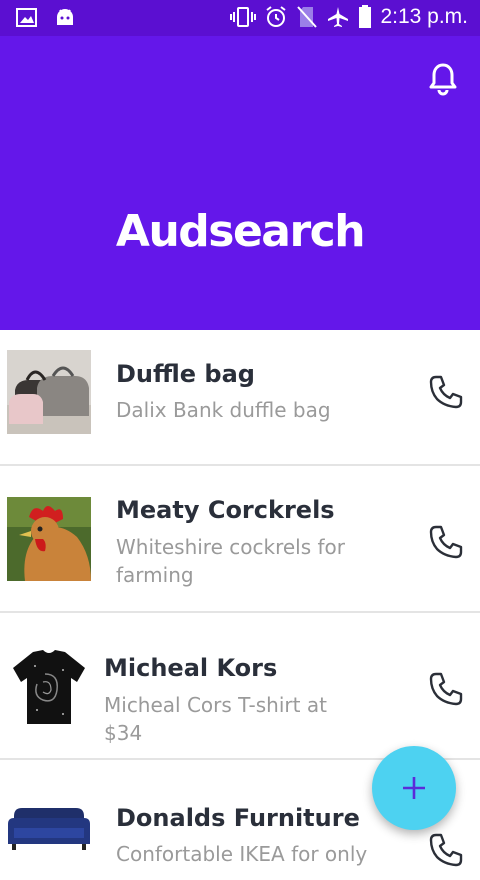 This screenshot has height=880, width=480. Describe the element at coordinates (365, 16) in the screenshot. I see `battery-icon` at that location.